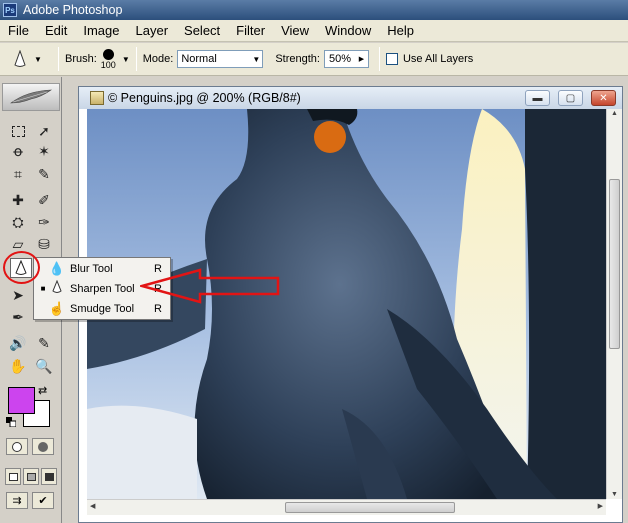 The height and width of the screenshot is (523, 628). I want to click on vertical-scrollbar: ▲ ▼, so click(614, 304).